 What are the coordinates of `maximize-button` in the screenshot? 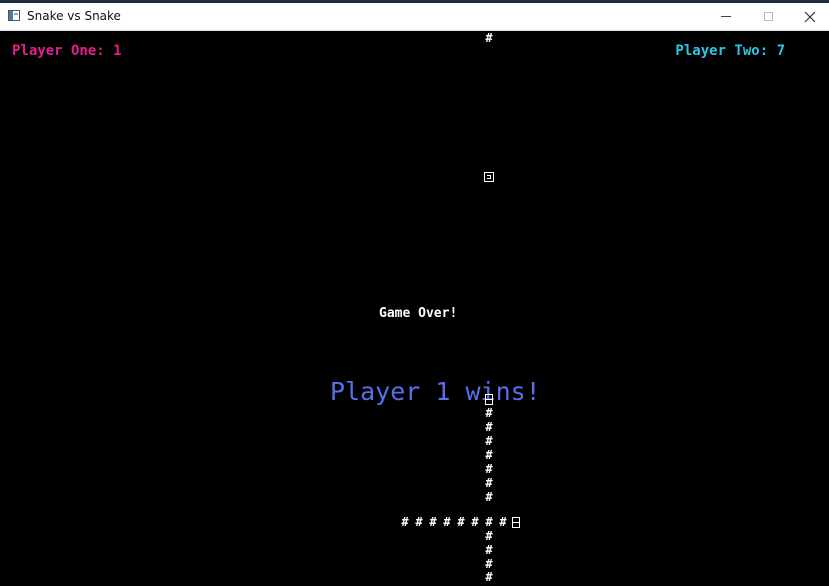 It's located at (768, 16).